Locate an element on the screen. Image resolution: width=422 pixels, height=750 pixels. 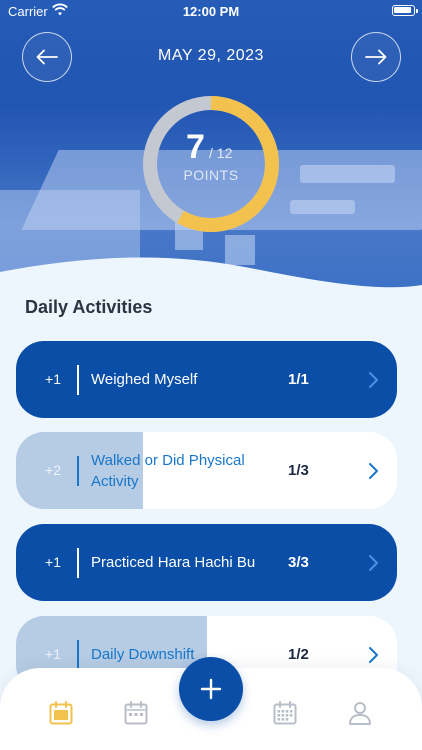
clock: 12:00 PM is located at coordinates (211, 11).